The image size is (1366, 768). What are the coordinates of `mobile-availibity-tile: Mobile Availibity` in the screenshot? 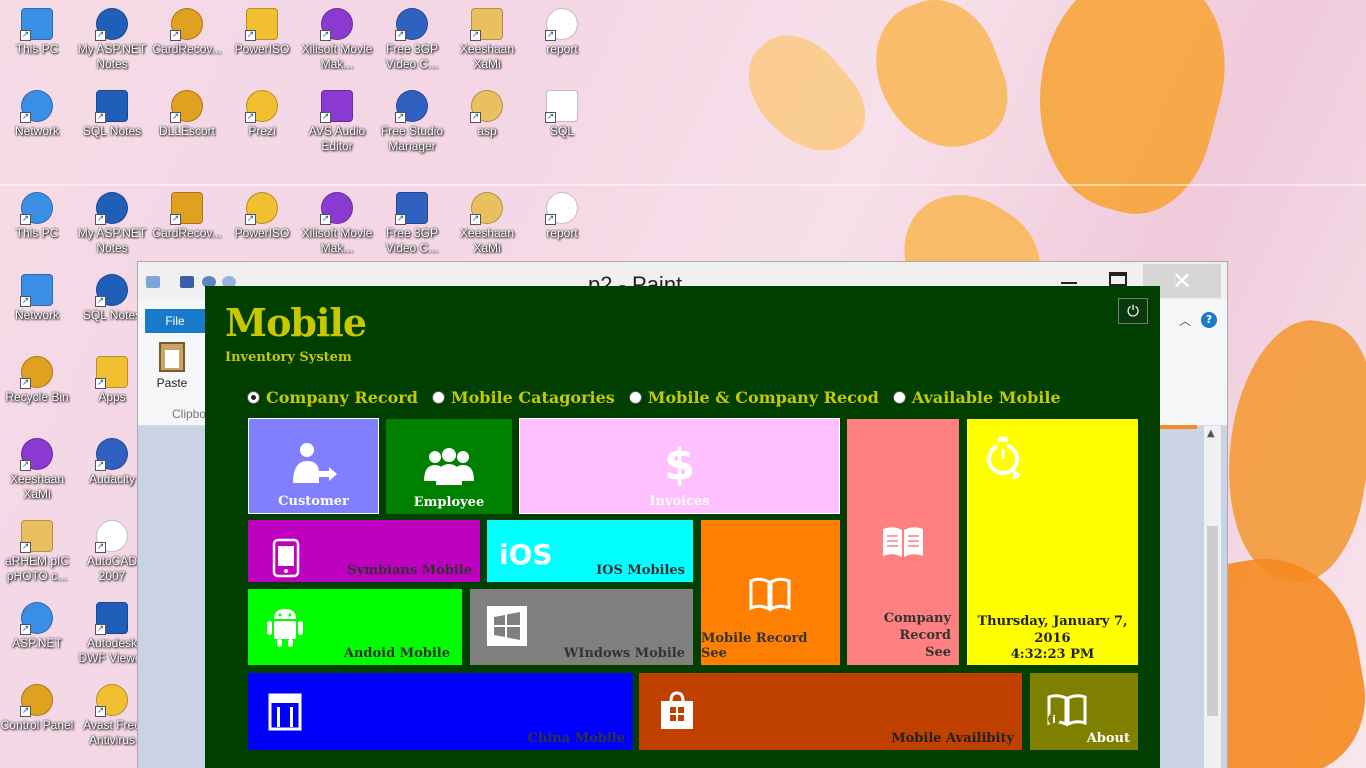 It's located at (830, 711).